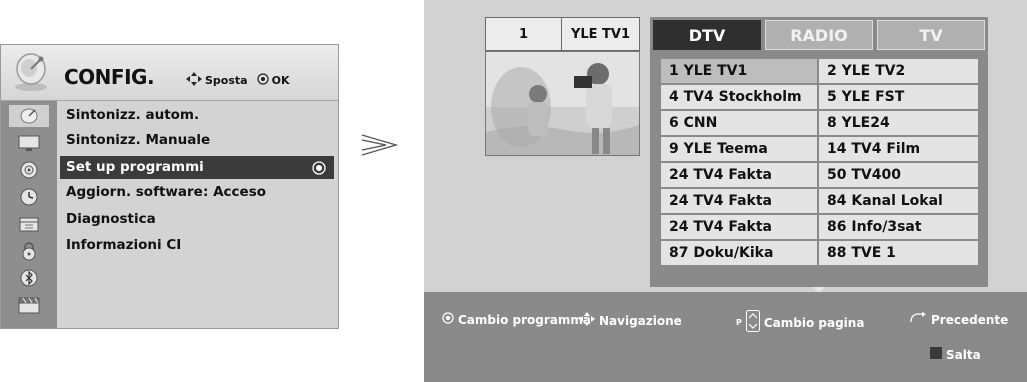 The width and height of the screenshot is (1027, 382). I want to click on menu-item-ci-info: Informazioni CI, so click(198, 245).